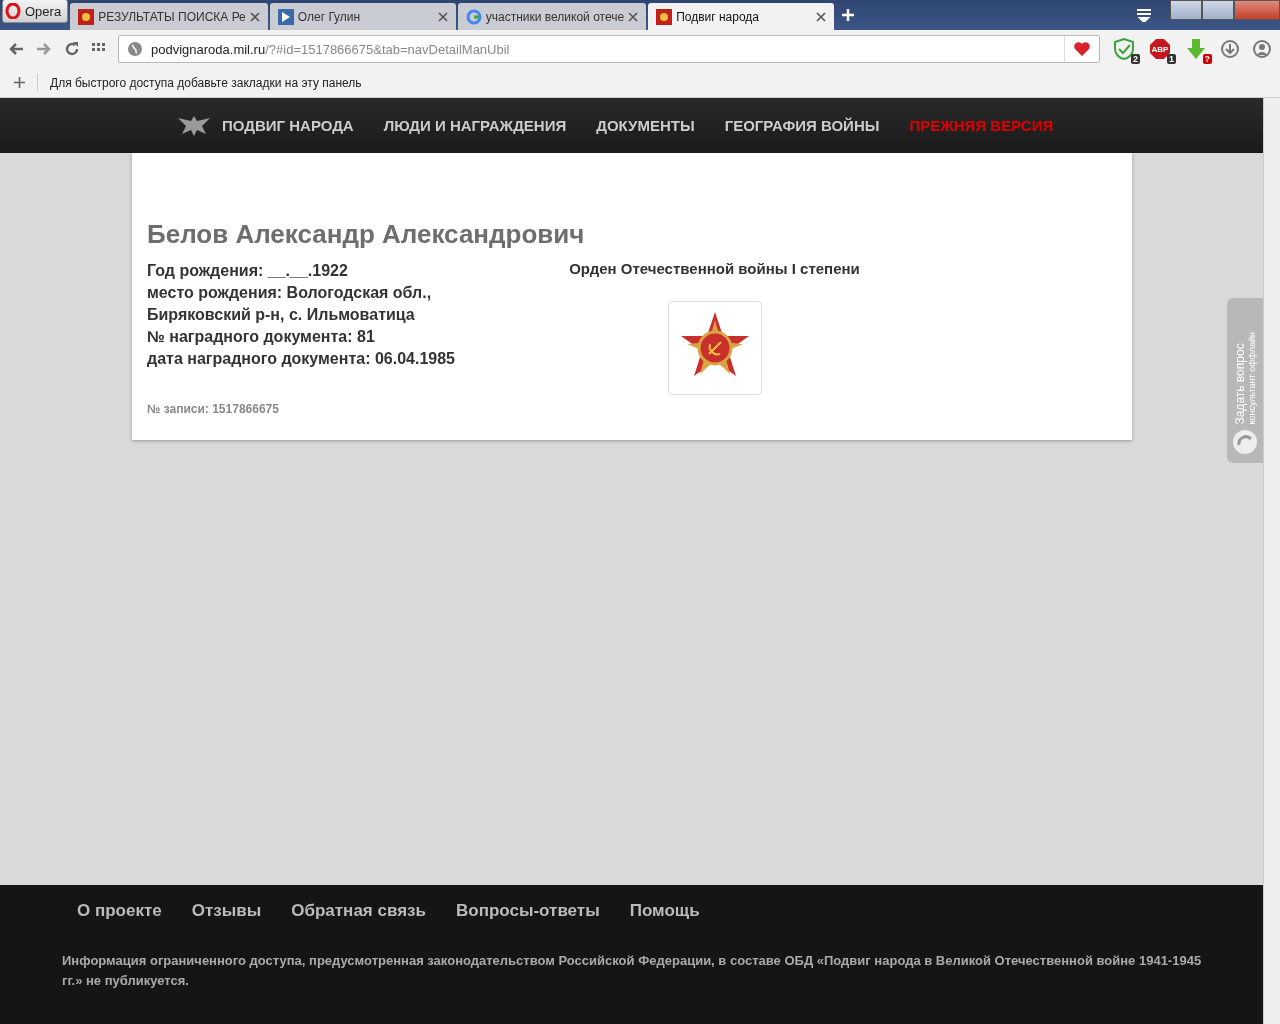  Describe the element at coordinates (1218, 10) in the screenshot. I see `restore-button` at that location.